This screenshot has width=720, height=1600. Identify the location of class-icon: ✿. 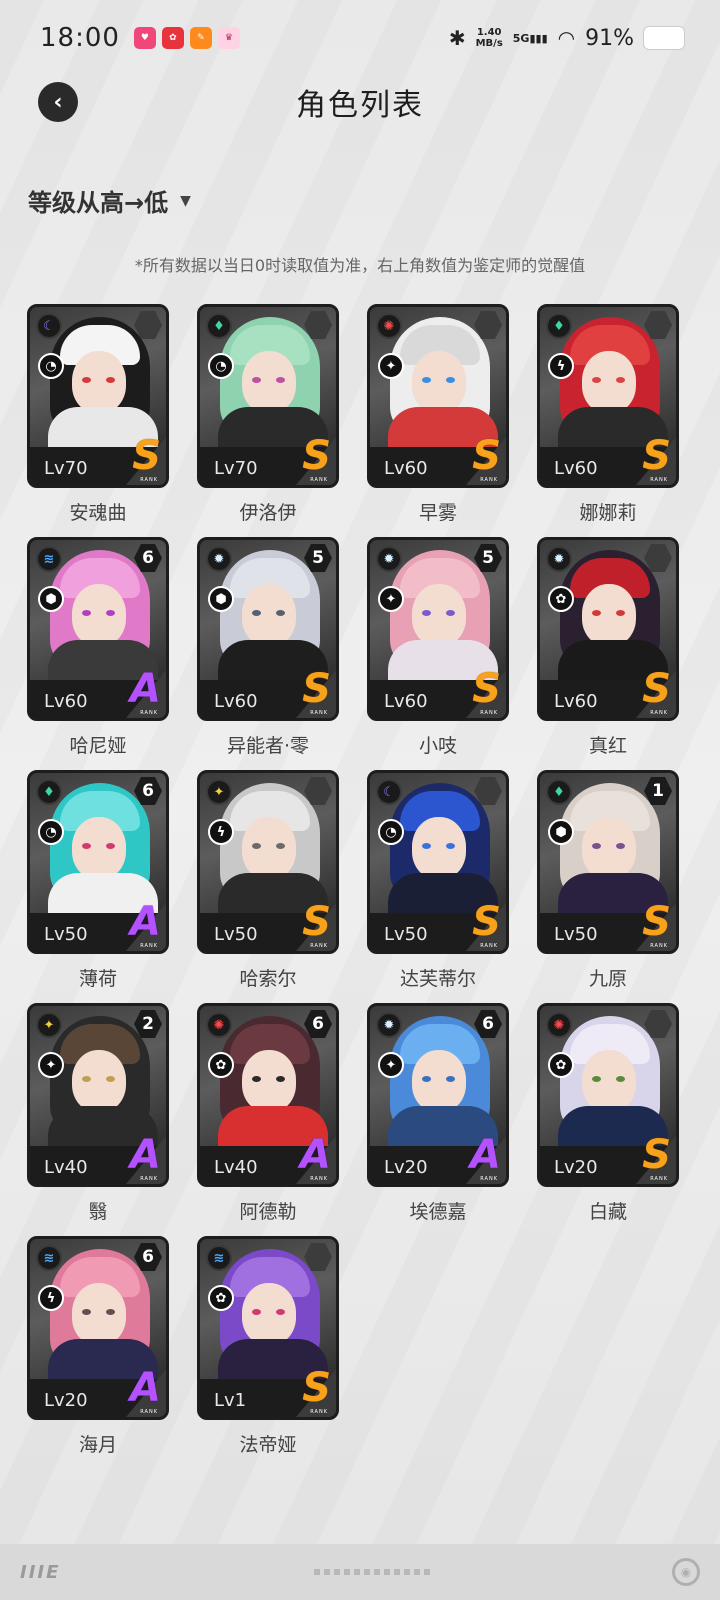
(221, 1065).